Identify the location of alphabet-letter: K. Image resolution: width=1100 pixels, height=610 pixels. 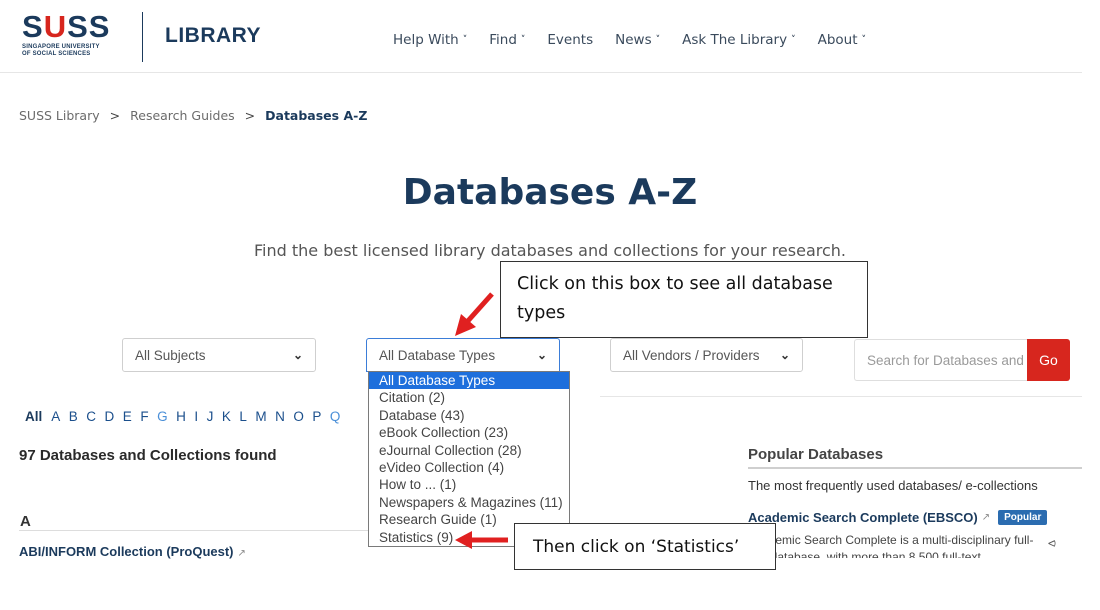
(226, 416).